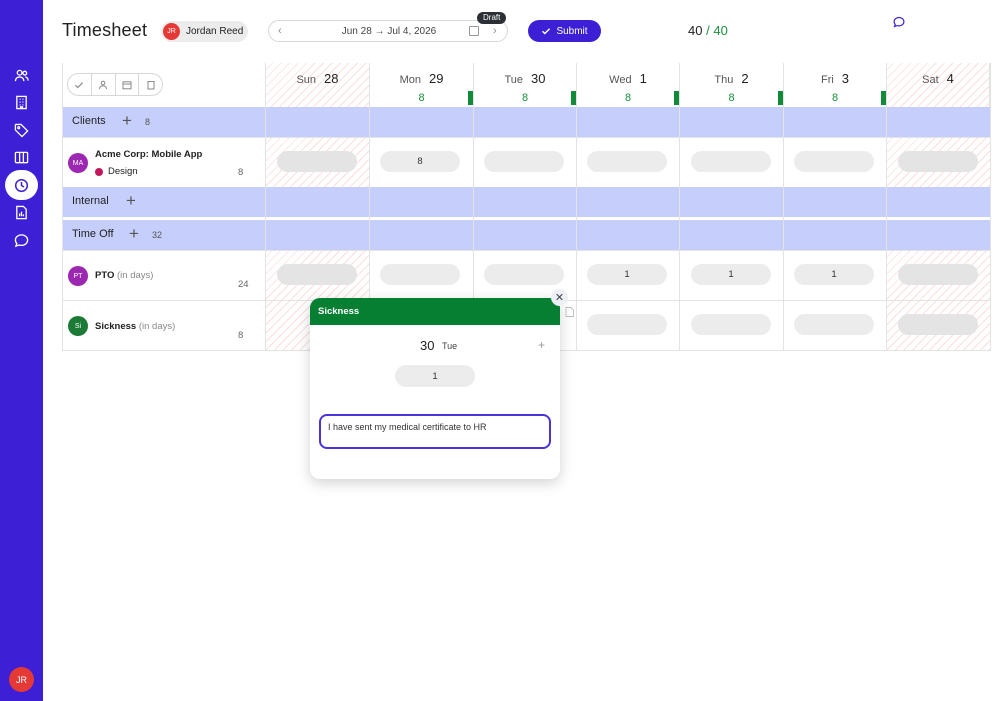  I want to click on report-icon, so click(21, 212).